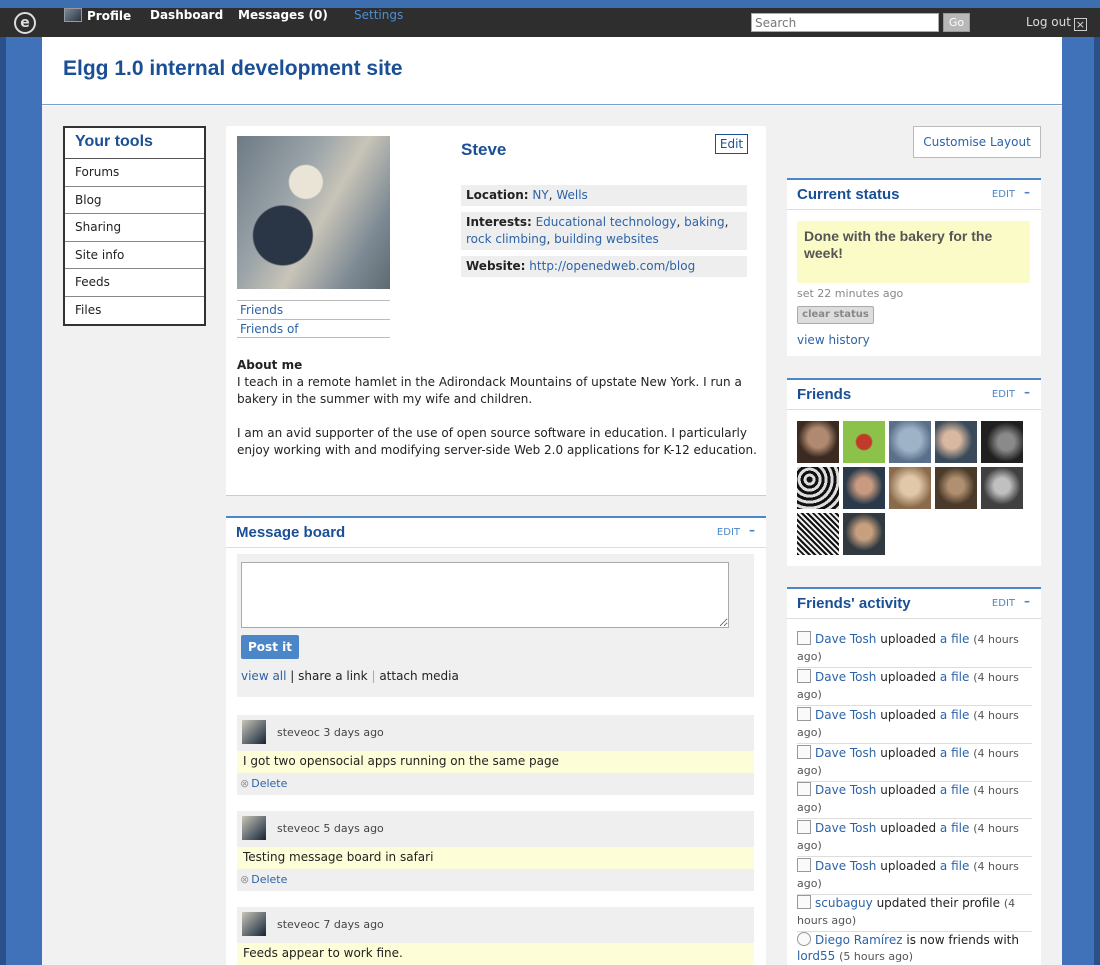 This screenshot has width=1100, height=965. I want to click on site-header: Elgg 1.0 internal development site, so click(552, 71).